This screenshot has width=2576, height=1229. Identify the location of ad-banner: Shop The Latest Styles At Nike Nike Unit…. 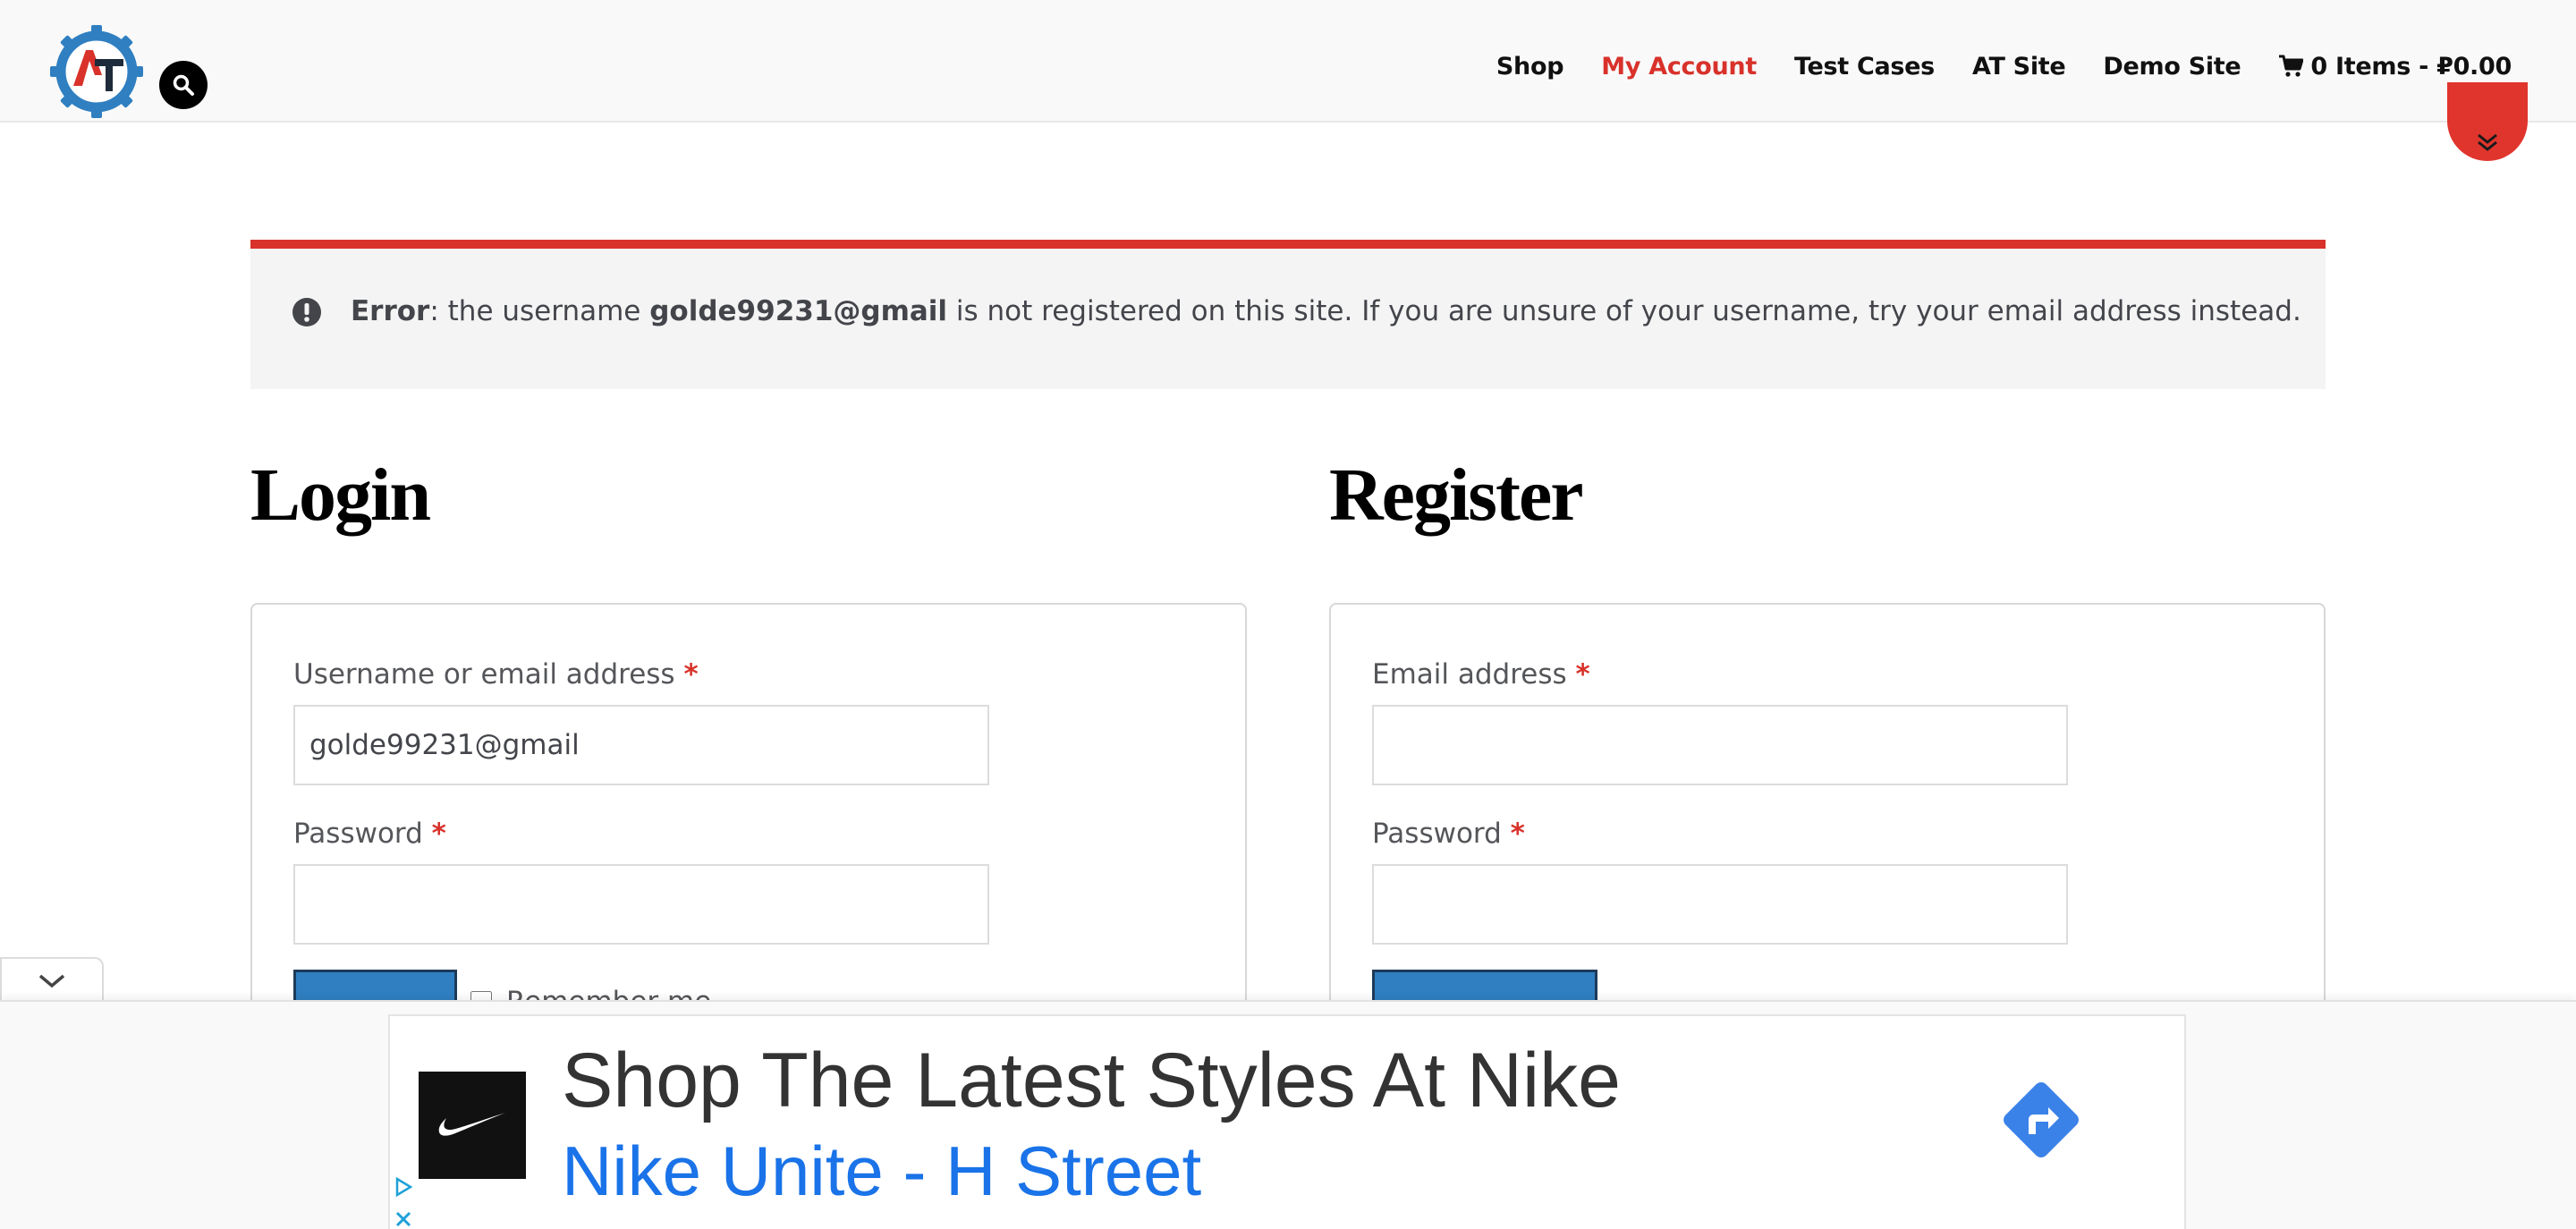
(1287, 1121).